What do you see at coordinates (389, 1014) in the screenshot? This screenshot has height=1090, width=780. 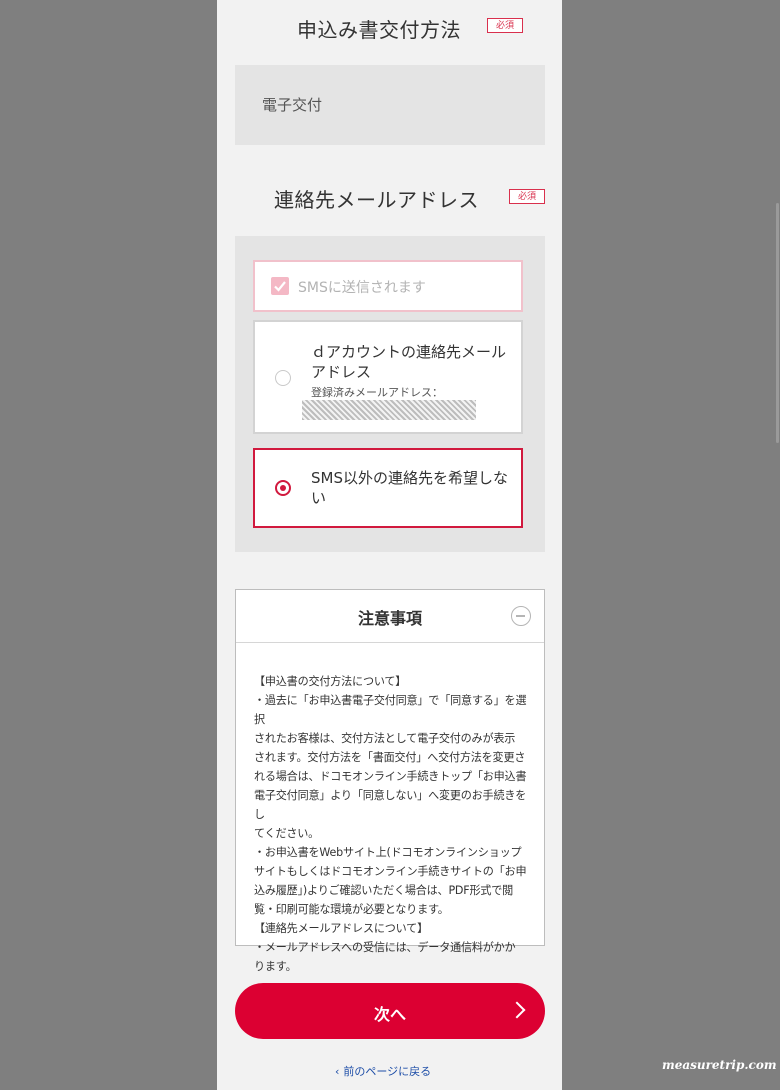 I see `next-button-label: 次へ` at bounding box center [389, 1014].